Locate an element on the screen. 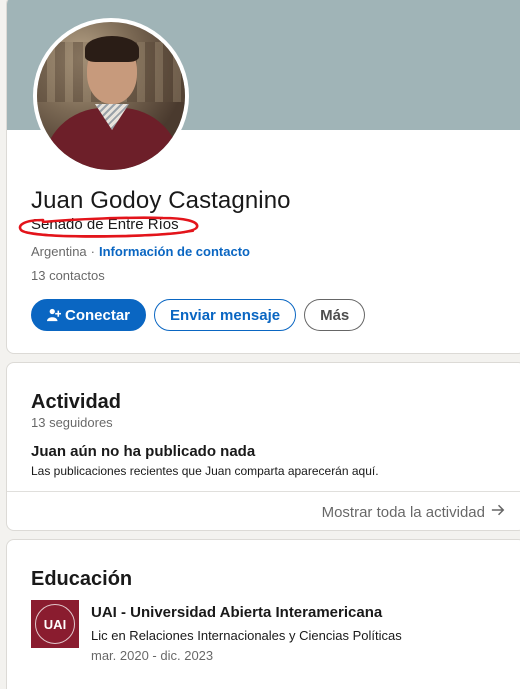 The height and width of the screenshot is (689, 520). location-row: Argentina · Información de contacto is located at coordinates (140, 251).